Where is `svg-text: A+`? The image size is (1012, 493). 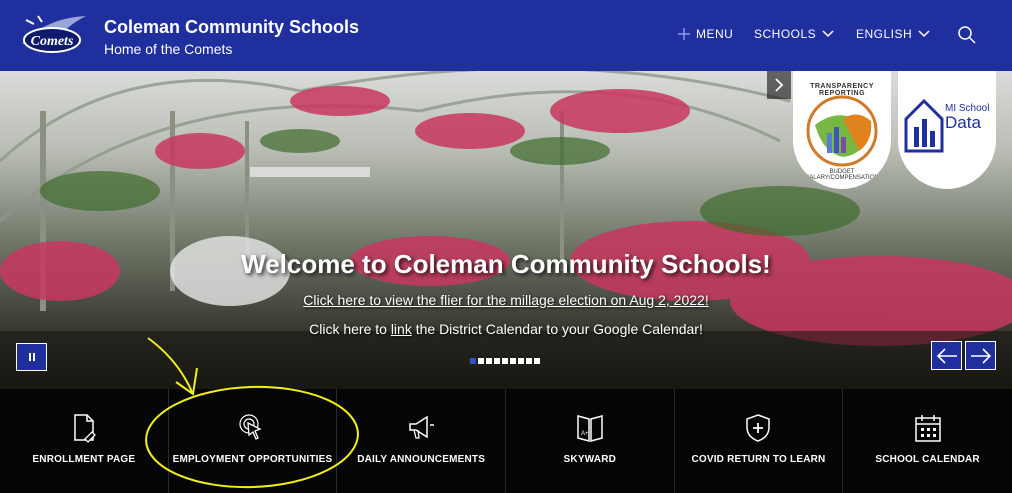
svg-text: A+ is located at coordinates (585, 434).